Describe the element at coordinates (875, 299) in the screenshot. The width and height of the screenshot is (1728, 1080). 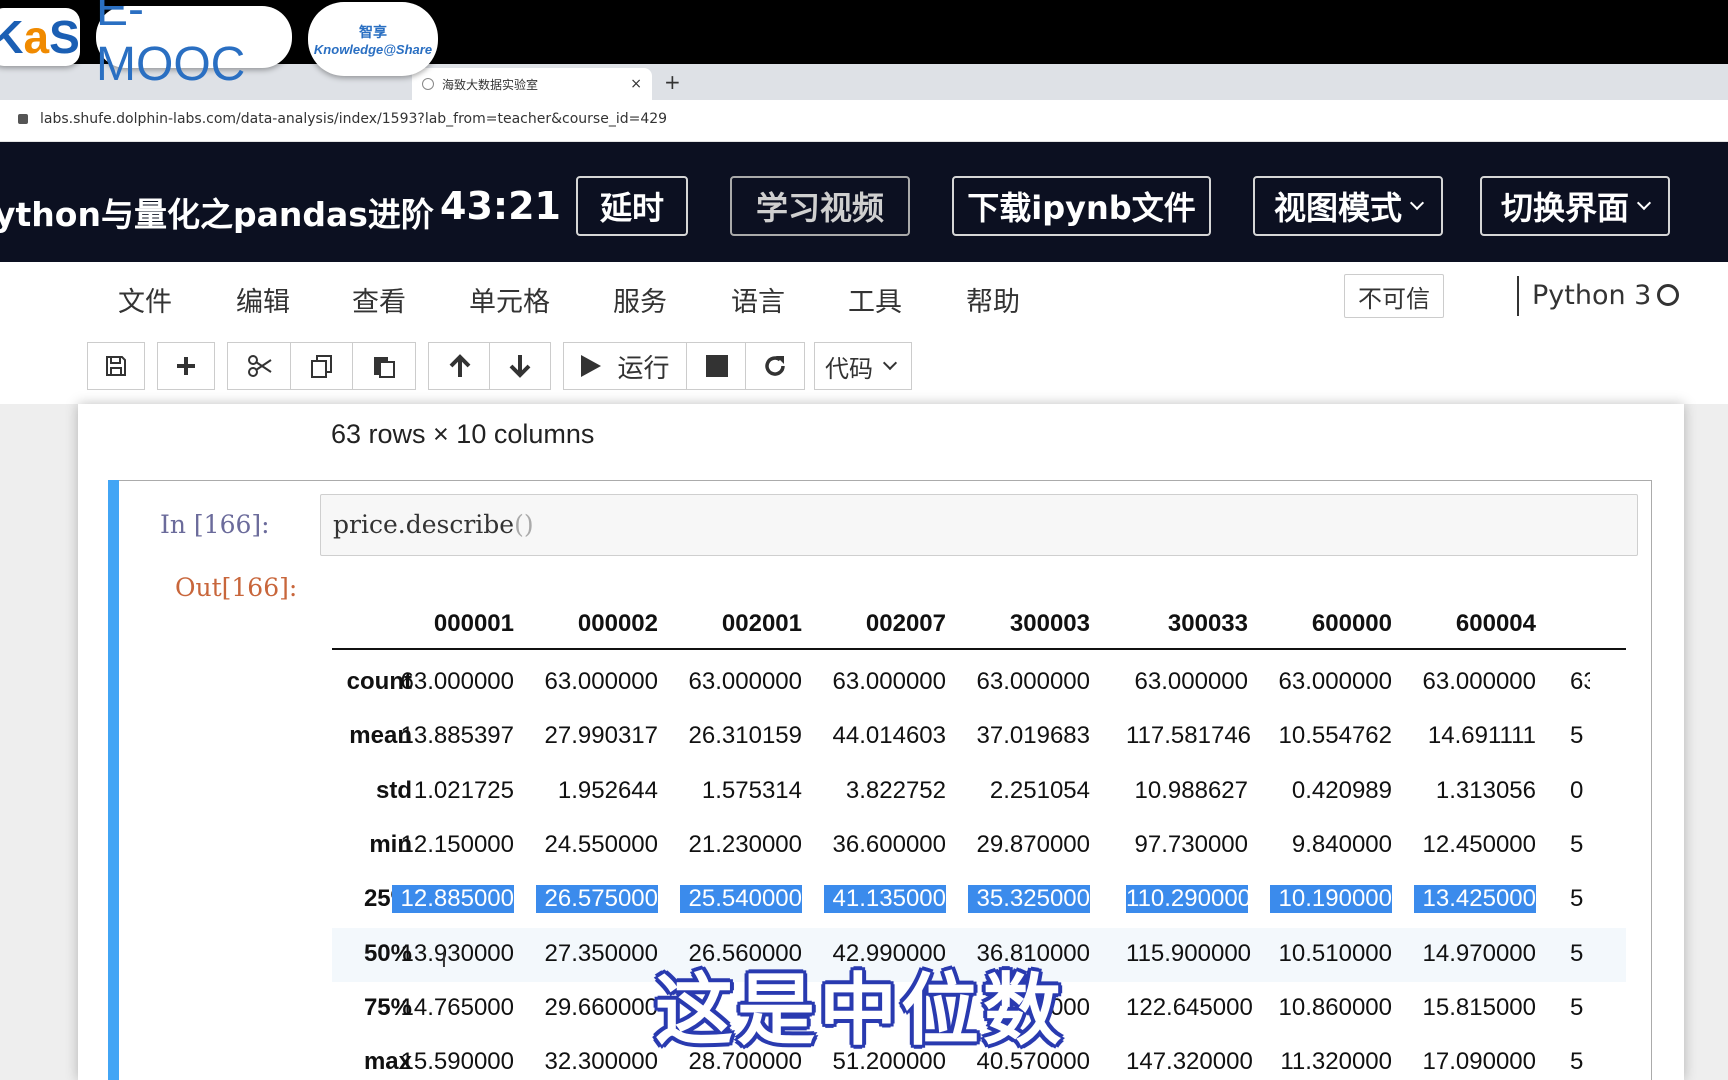
I see `menu-tools: 工具` at that location.